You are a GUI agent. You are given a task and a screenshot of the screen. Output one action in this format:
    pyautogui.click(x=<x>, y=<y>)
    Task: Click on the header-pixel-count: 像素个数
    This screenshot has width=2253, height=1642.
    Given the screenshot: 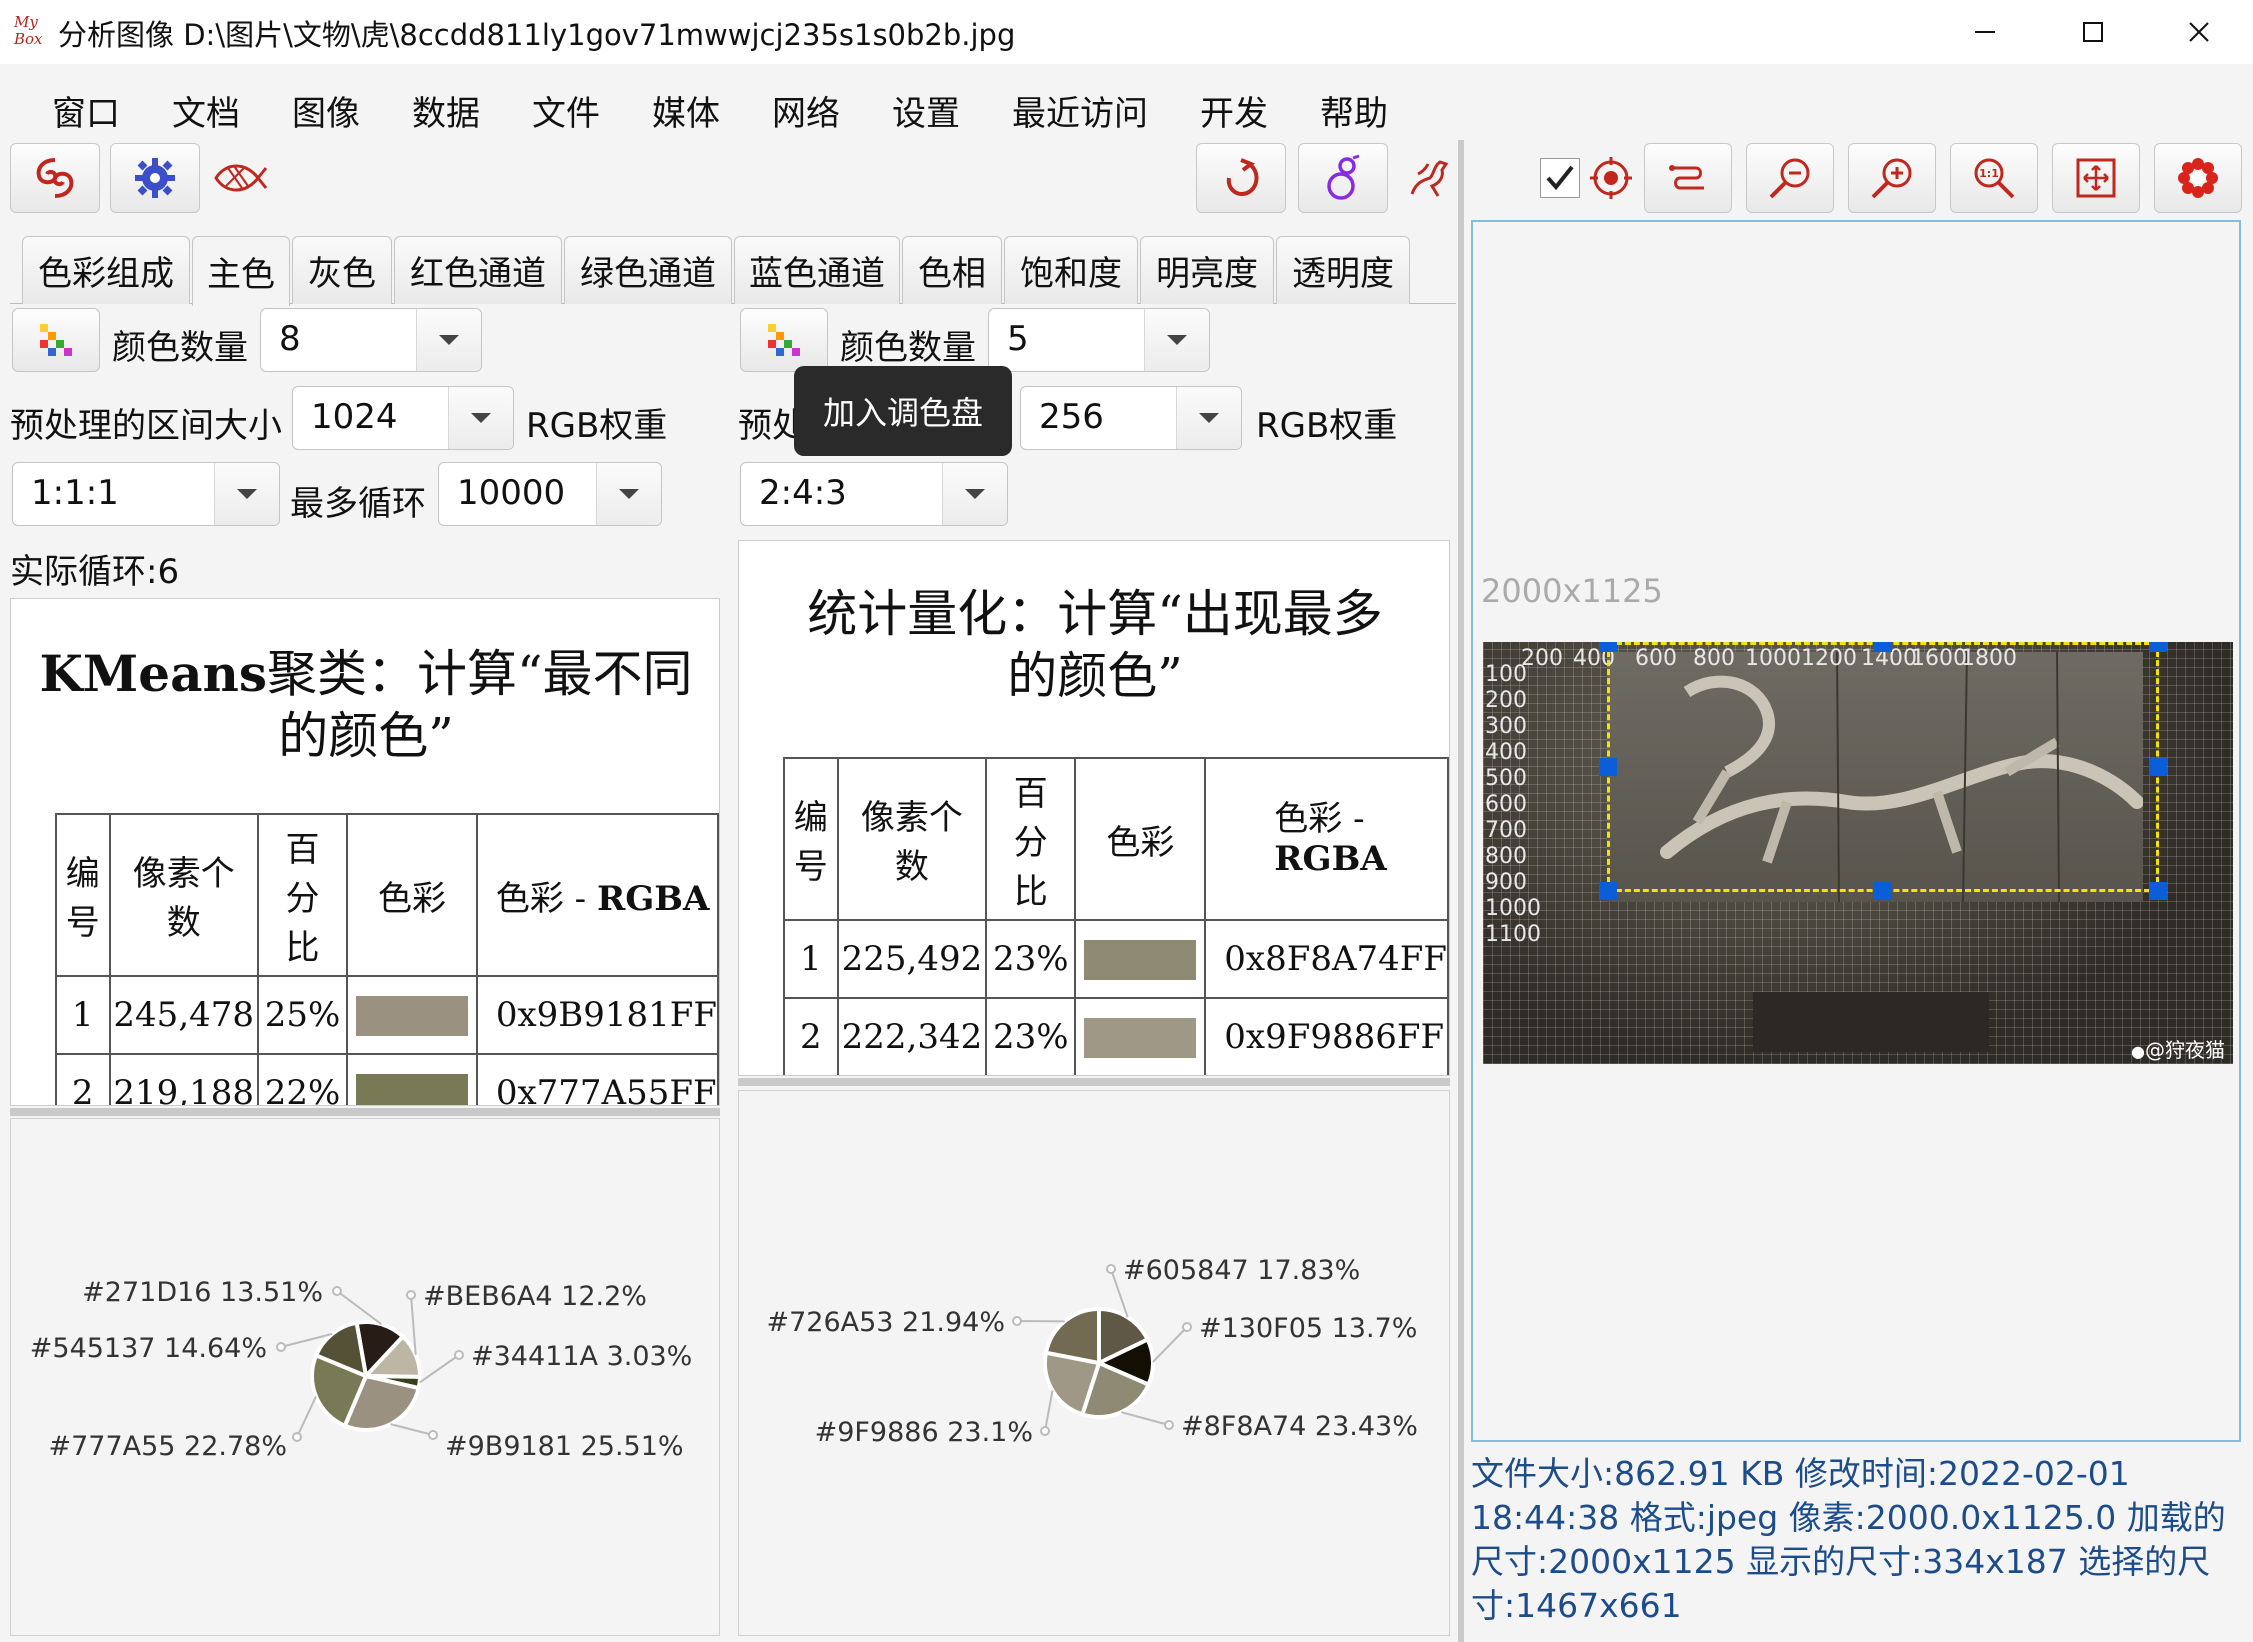 What is the action you would take?
    pyautogui.click(x=912, y=839)
    